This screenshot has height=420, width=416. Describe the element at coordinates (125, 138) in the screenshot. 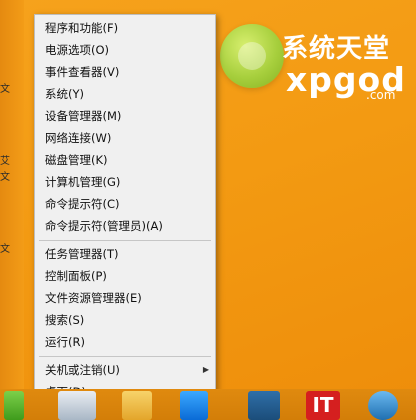

I see `menu-item-network-connections: 网络连接(W)` at that location.